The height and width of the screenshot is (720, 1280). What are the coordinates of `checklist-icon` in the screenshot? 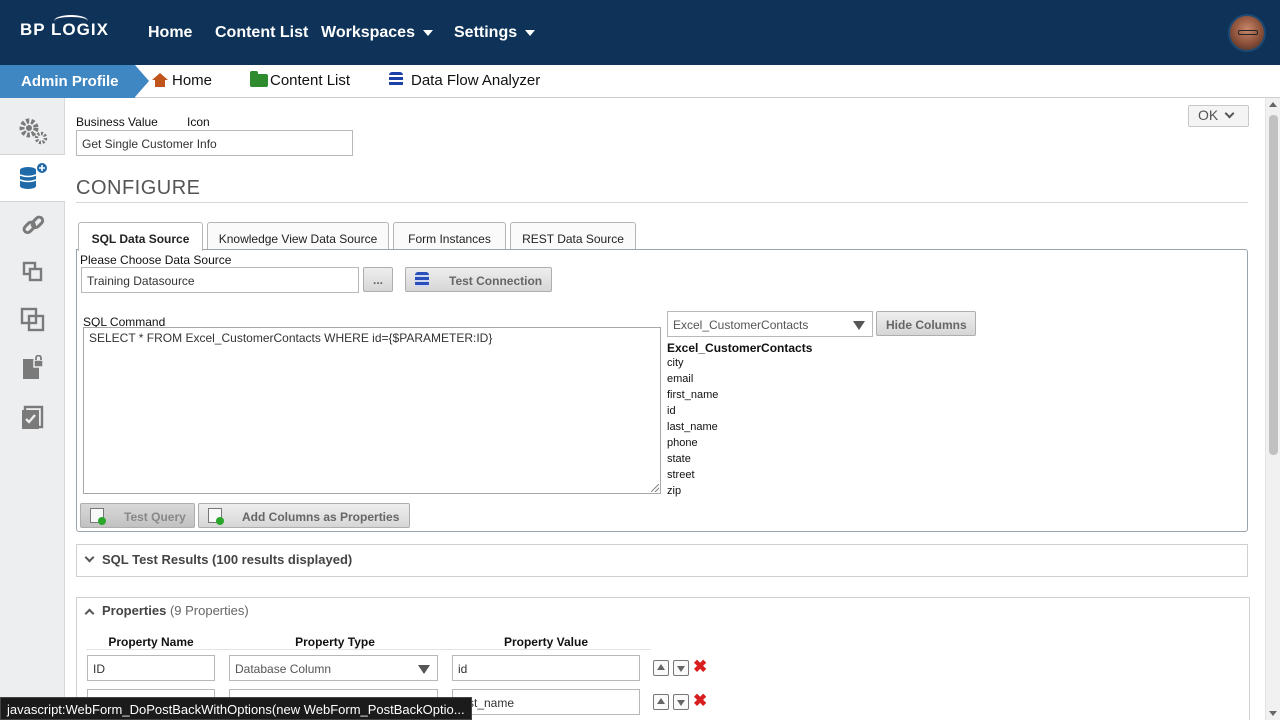 It's located at (32, 417).